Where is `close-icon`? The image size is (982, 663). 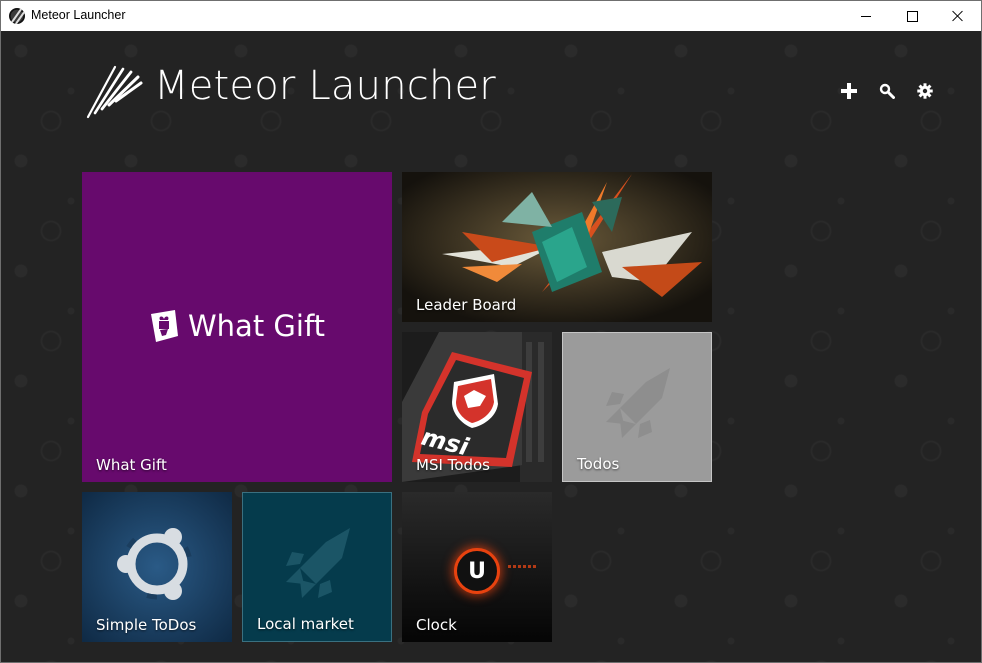 close-icon is located at coordinates (958, 16).